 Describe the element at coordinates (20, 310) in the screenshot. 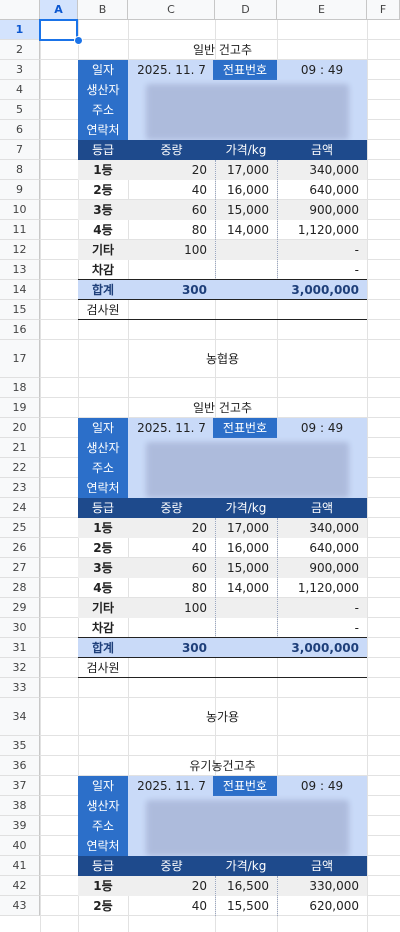

I see `row-header-15: 15` at that location.